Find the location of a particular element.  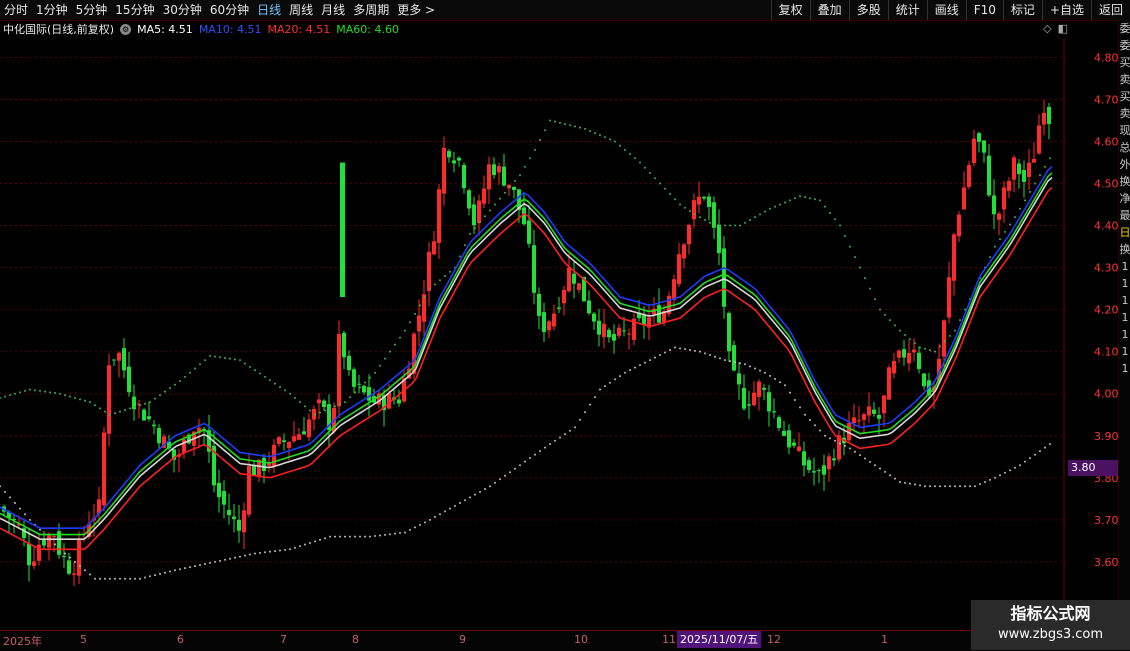

toolbar-button-5: F10 is located at coordinates (984, 10).